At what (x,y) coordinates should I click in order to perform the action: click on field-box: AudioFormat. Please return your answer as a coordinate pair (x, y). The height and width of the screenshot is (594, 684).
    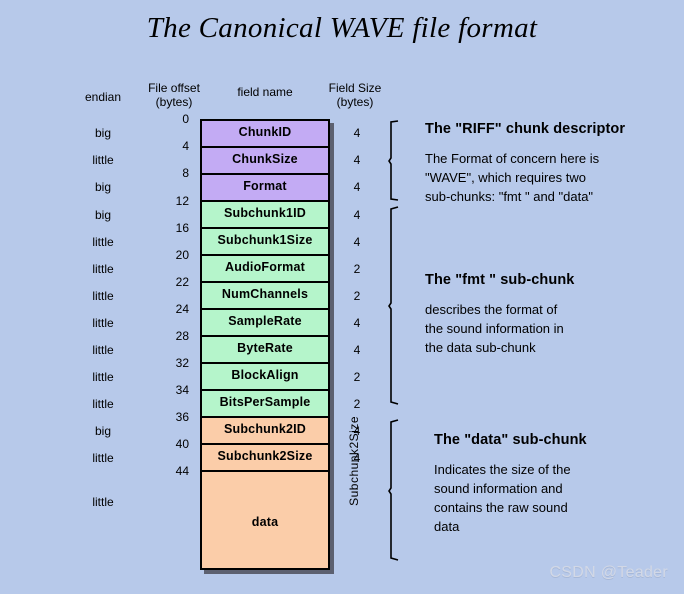
    Looking at the image, I should click on (265, 267).